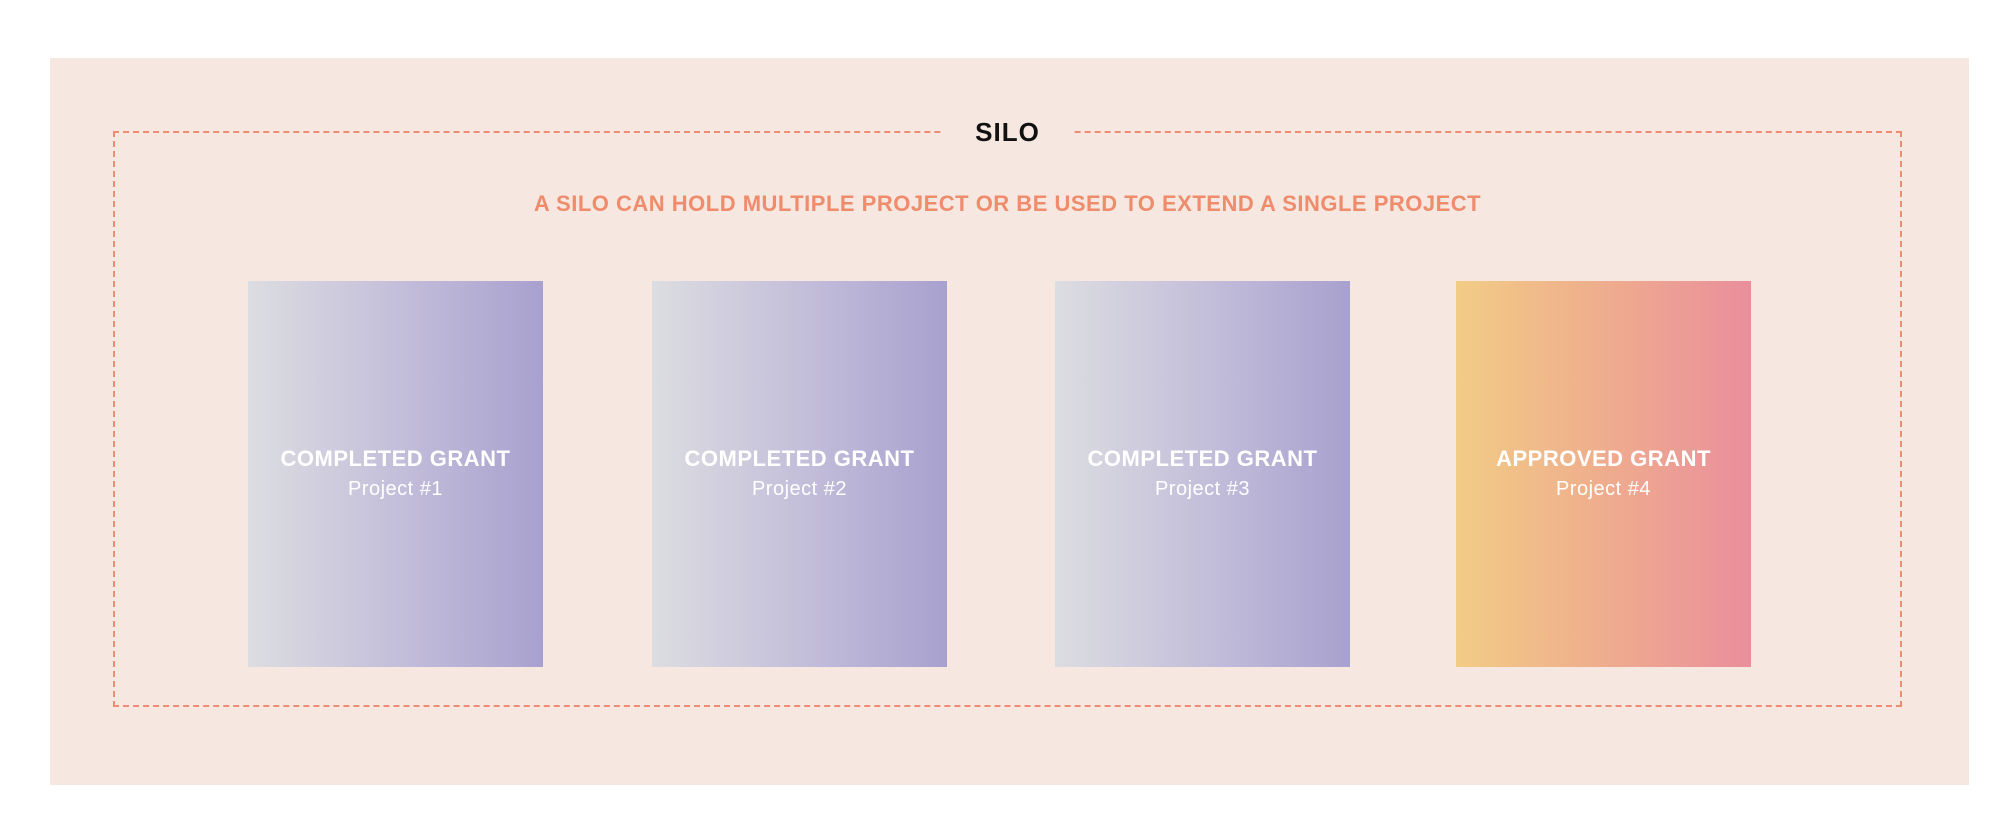 This screenshot has width=2016, height=835. I want to click on card-project-label: Project #1, so click(395, 489).